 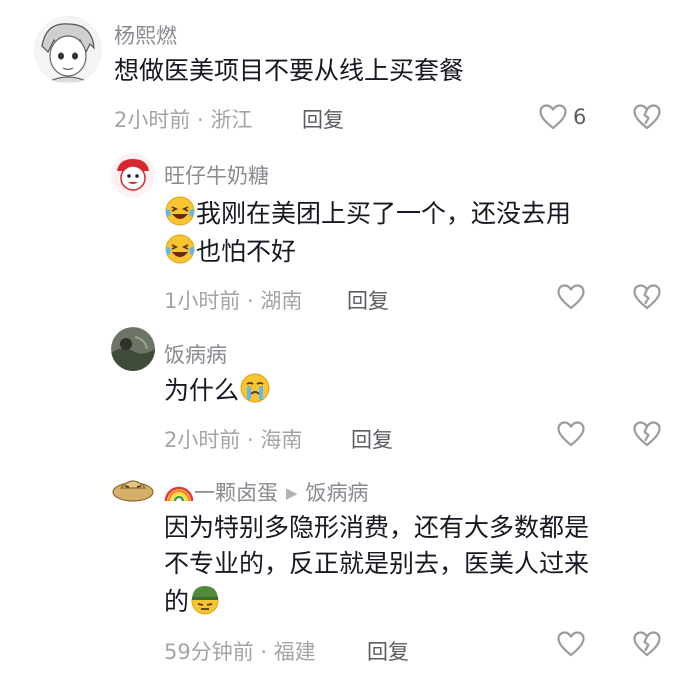 I want to click on like-count: 6, so click(x=580, y=117).